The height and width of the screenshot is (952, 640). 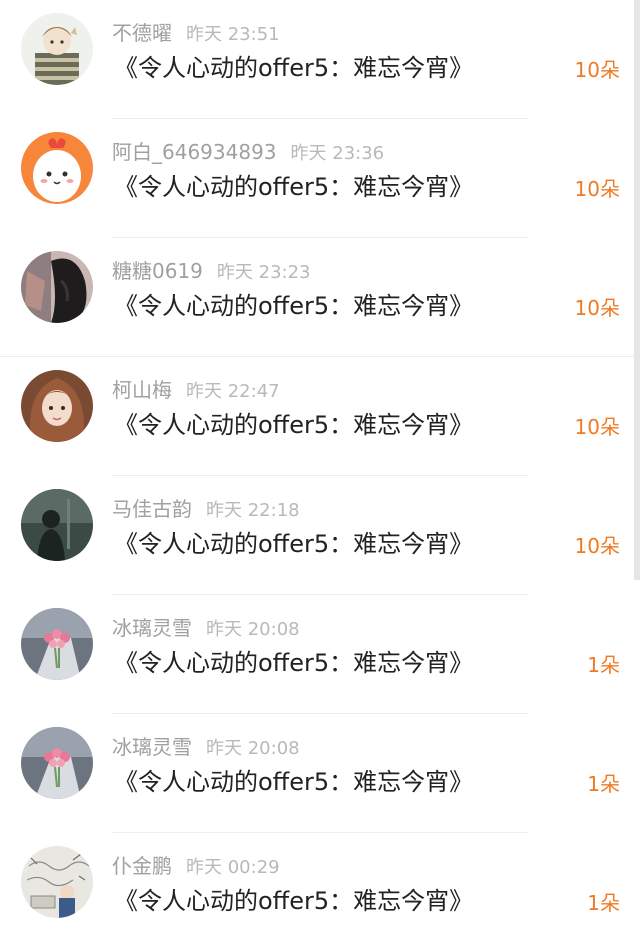 I want to click on user-name: 马佳古韵, so click(x=152, y=509).